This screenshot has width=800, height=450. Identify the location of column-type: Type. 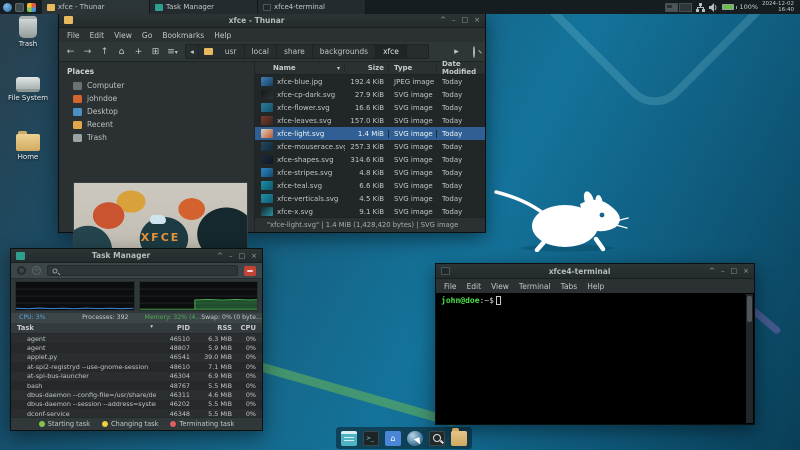
(413, 68).